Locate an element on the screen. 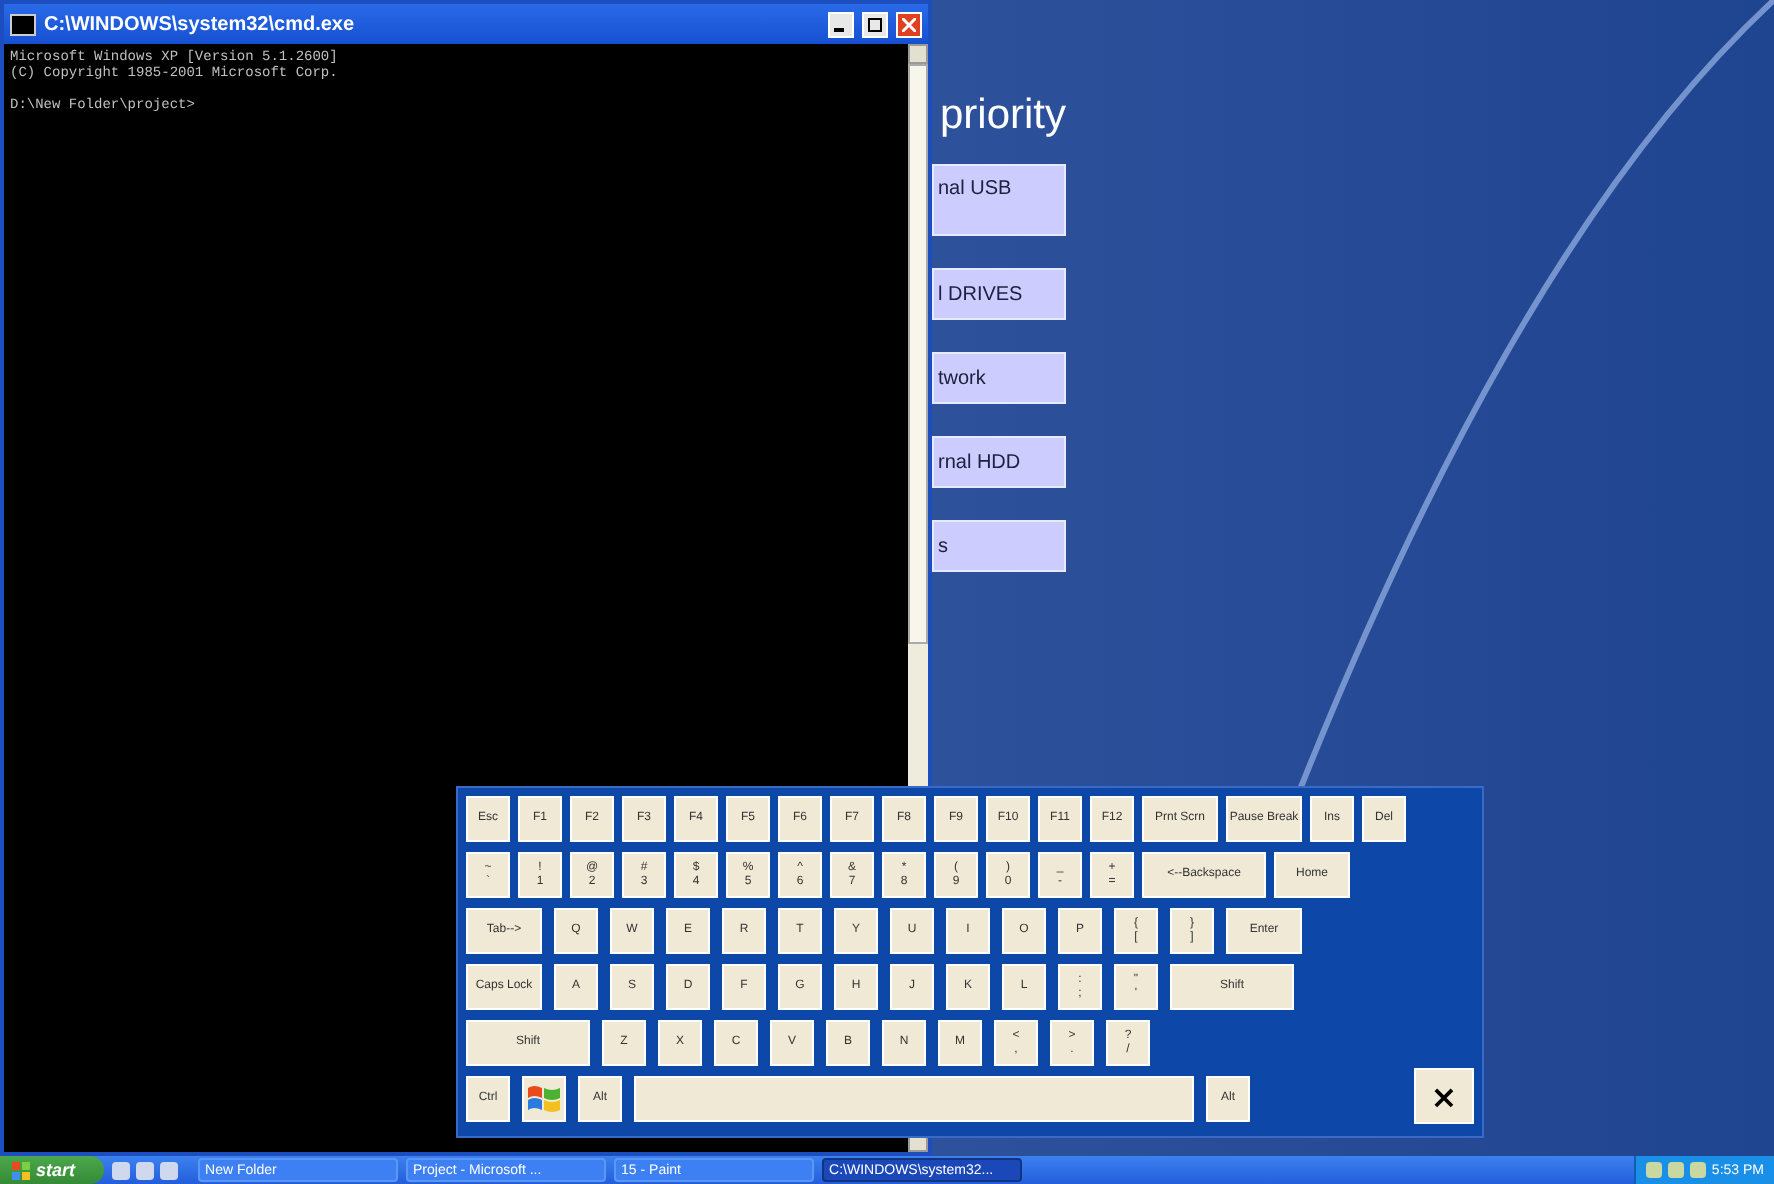  minimize-icon is located at coordinates (841, 24).